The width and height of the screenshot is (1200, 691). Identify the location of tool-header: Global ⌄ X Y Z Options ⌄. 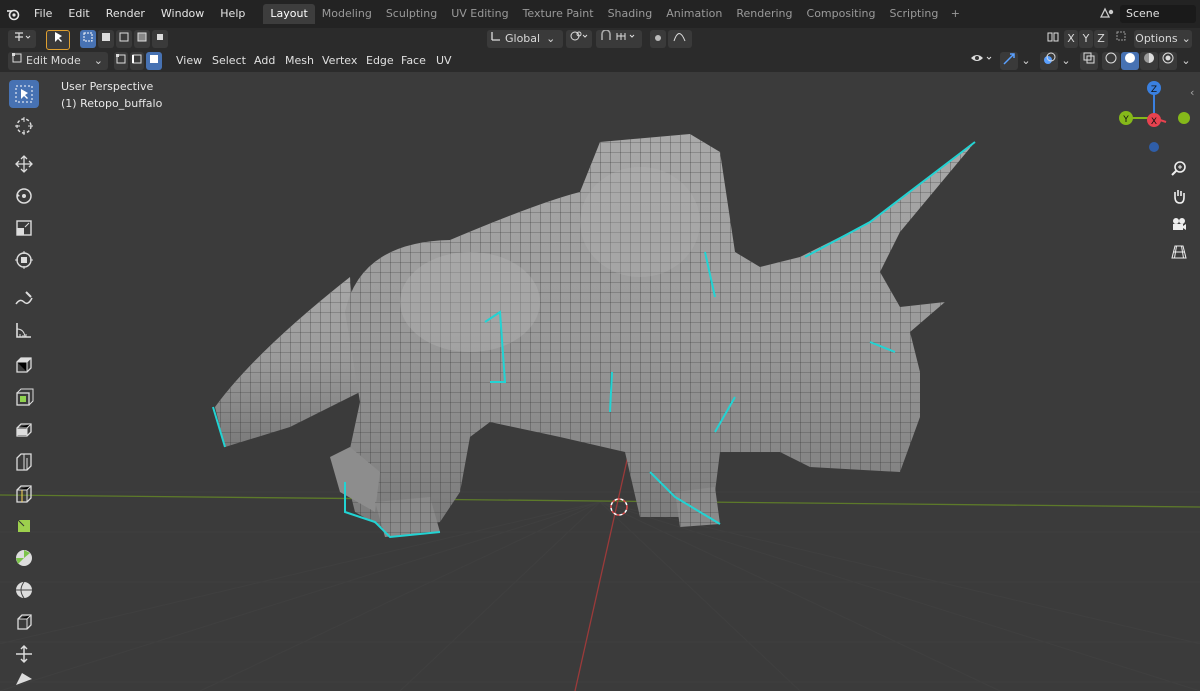
(600, 39).